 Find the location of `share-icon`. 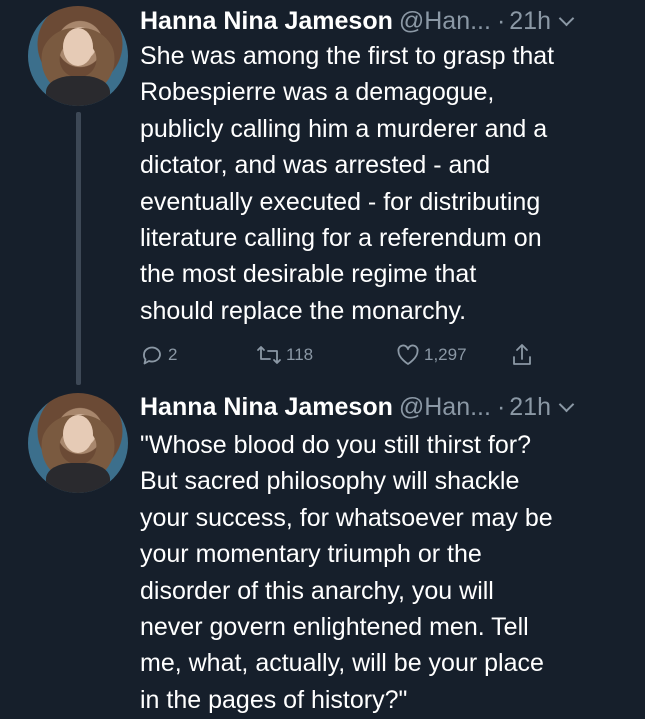

share-icon is located at coordinates (522, 354).